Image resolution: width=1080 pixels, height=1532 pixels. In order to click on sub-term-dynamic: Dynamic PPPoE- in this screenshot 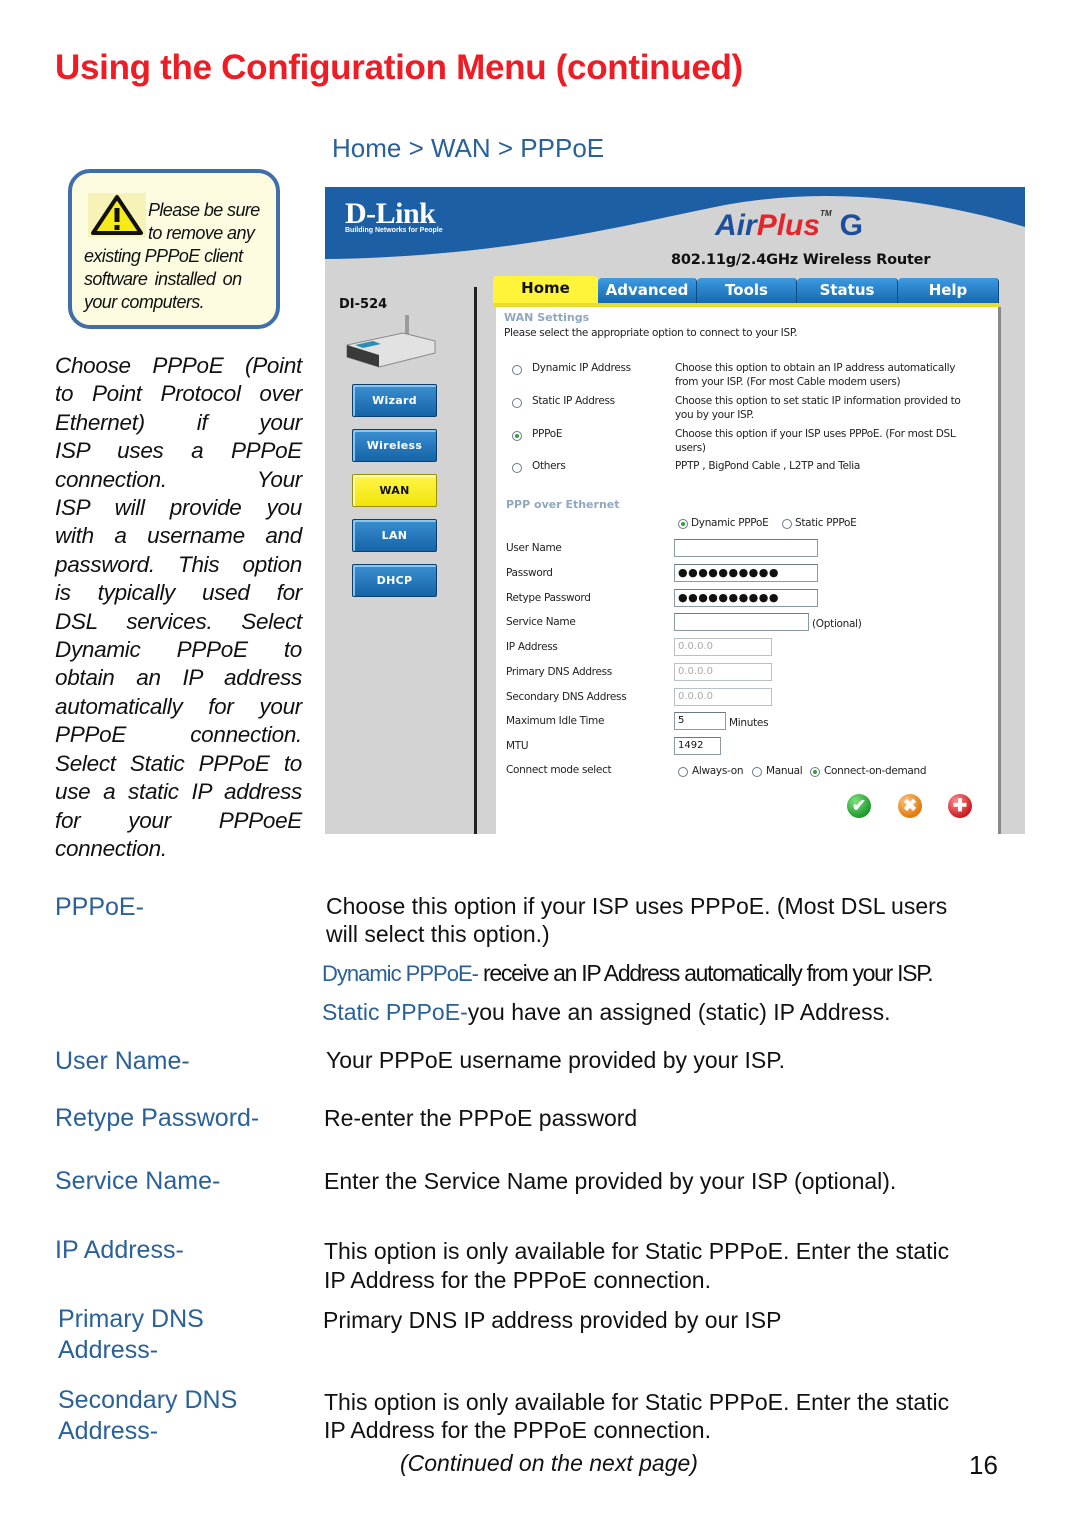, I will do `click(400, 973)`.